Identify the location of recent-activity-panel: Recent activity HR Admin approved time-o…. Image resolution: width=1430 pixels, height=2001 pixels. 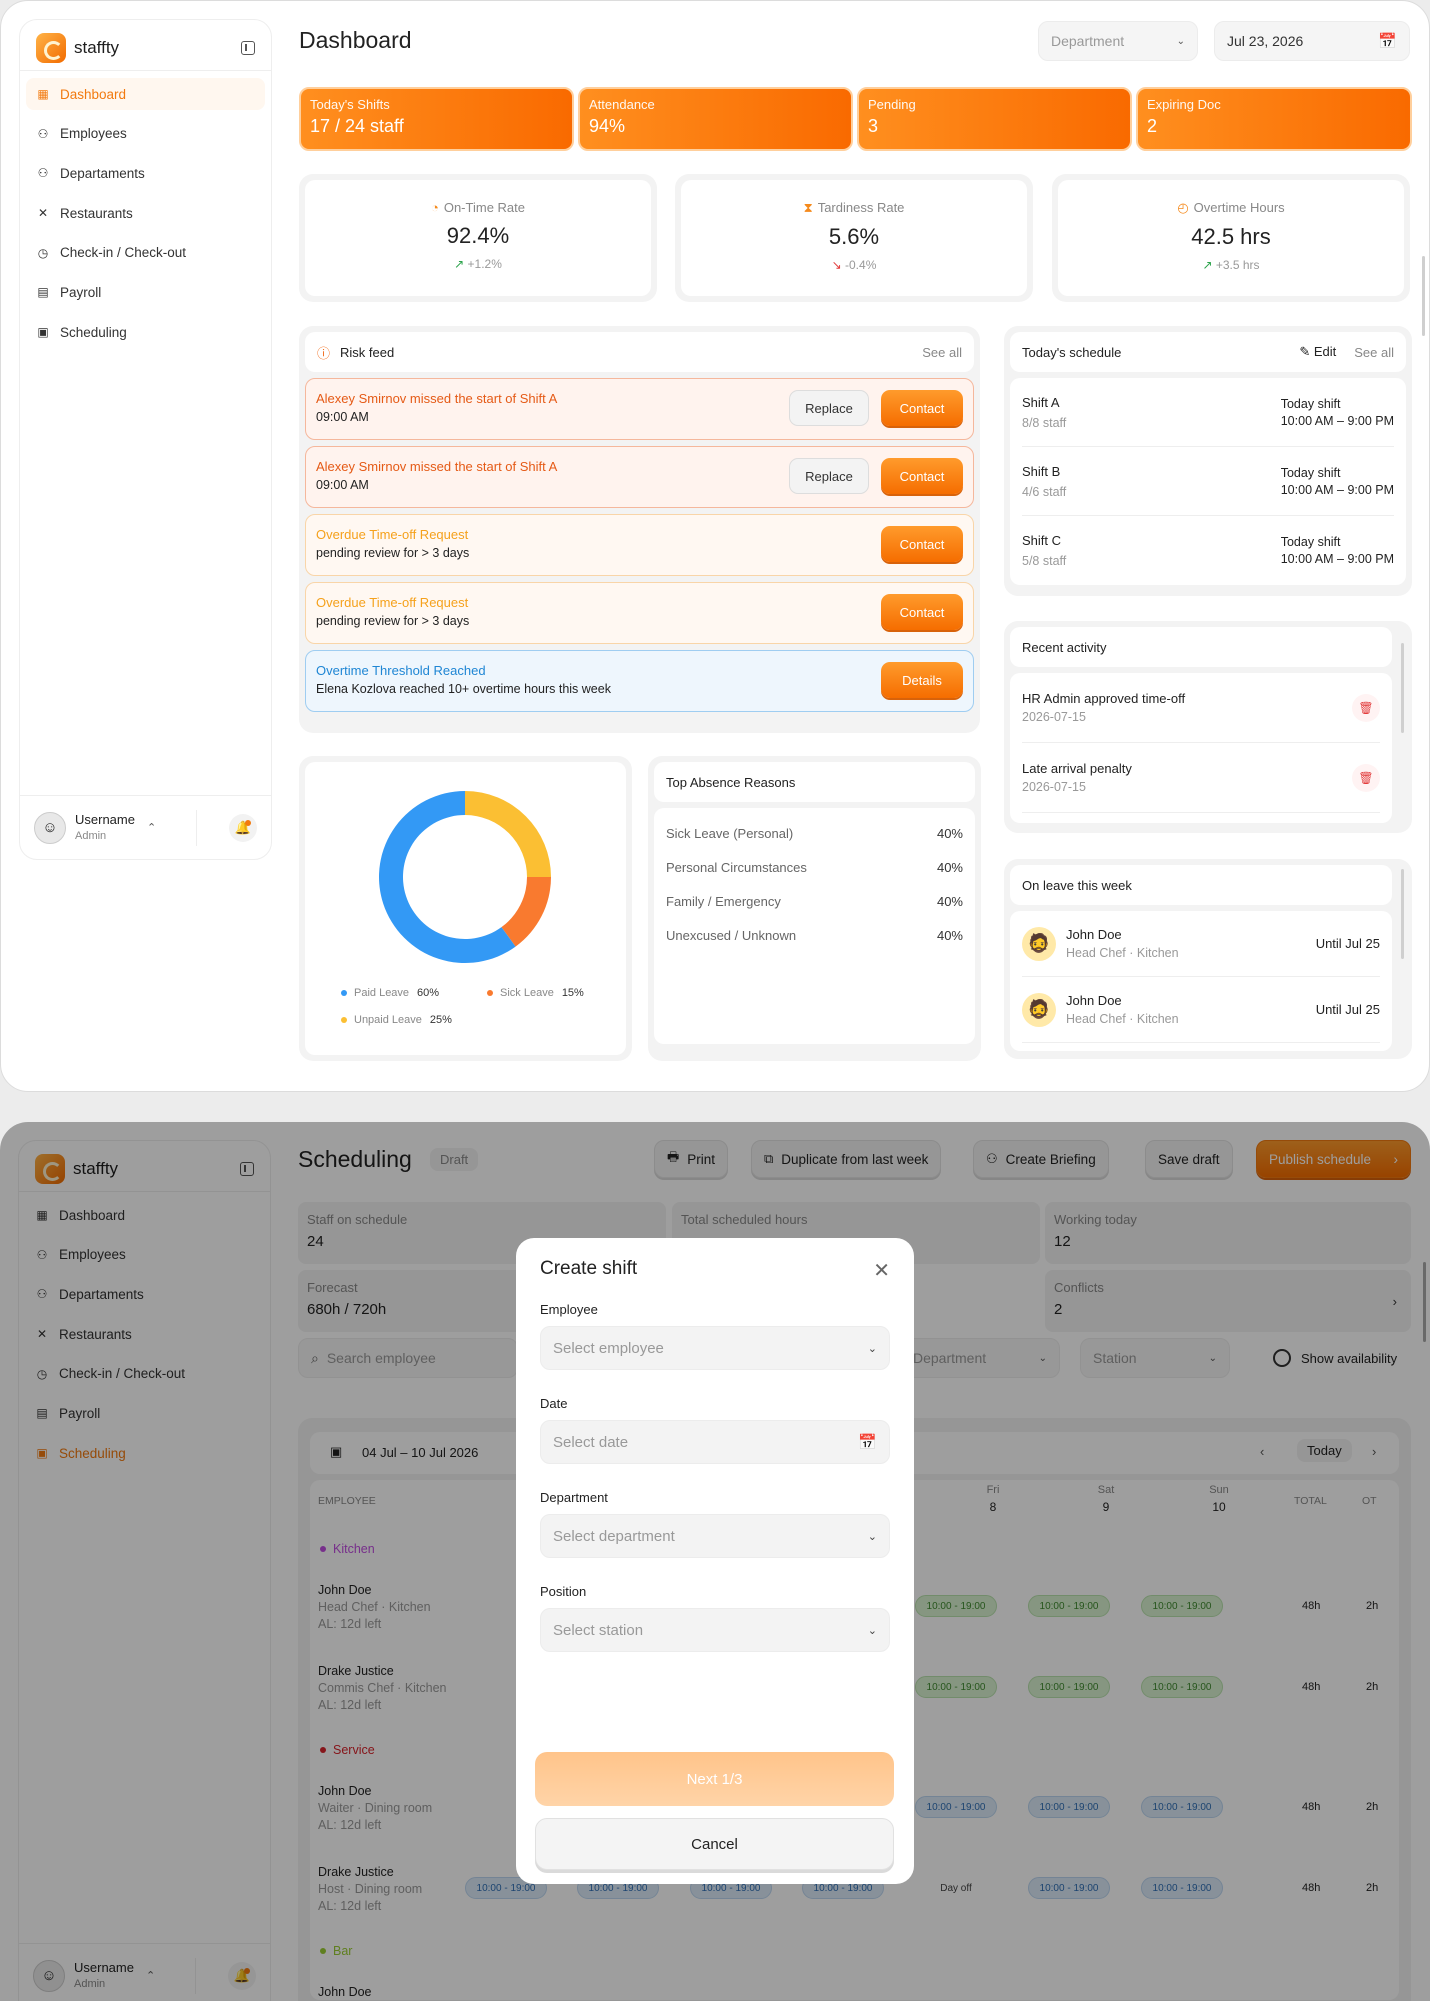
(1208, 727).